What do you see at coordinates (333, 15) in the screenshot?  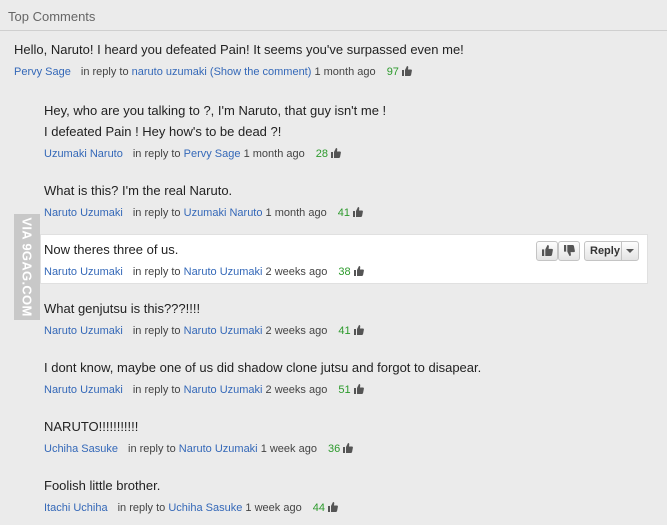 I see `top-comments-header: Top Comments` at bounding box center [333, 15].